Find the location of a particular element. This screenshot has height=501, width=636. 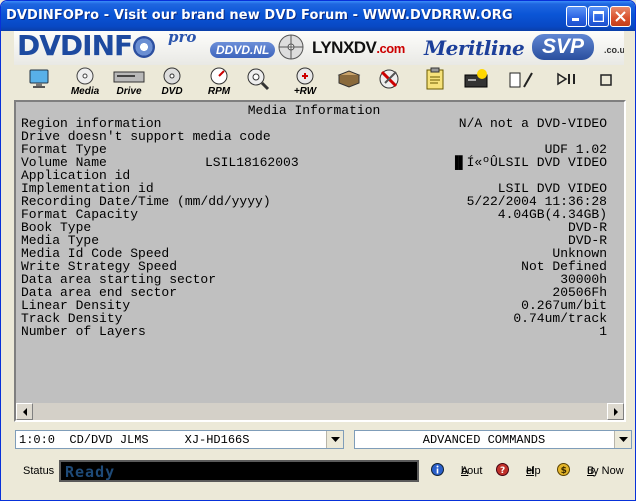

info-icon is located at coordinates (437, 469).